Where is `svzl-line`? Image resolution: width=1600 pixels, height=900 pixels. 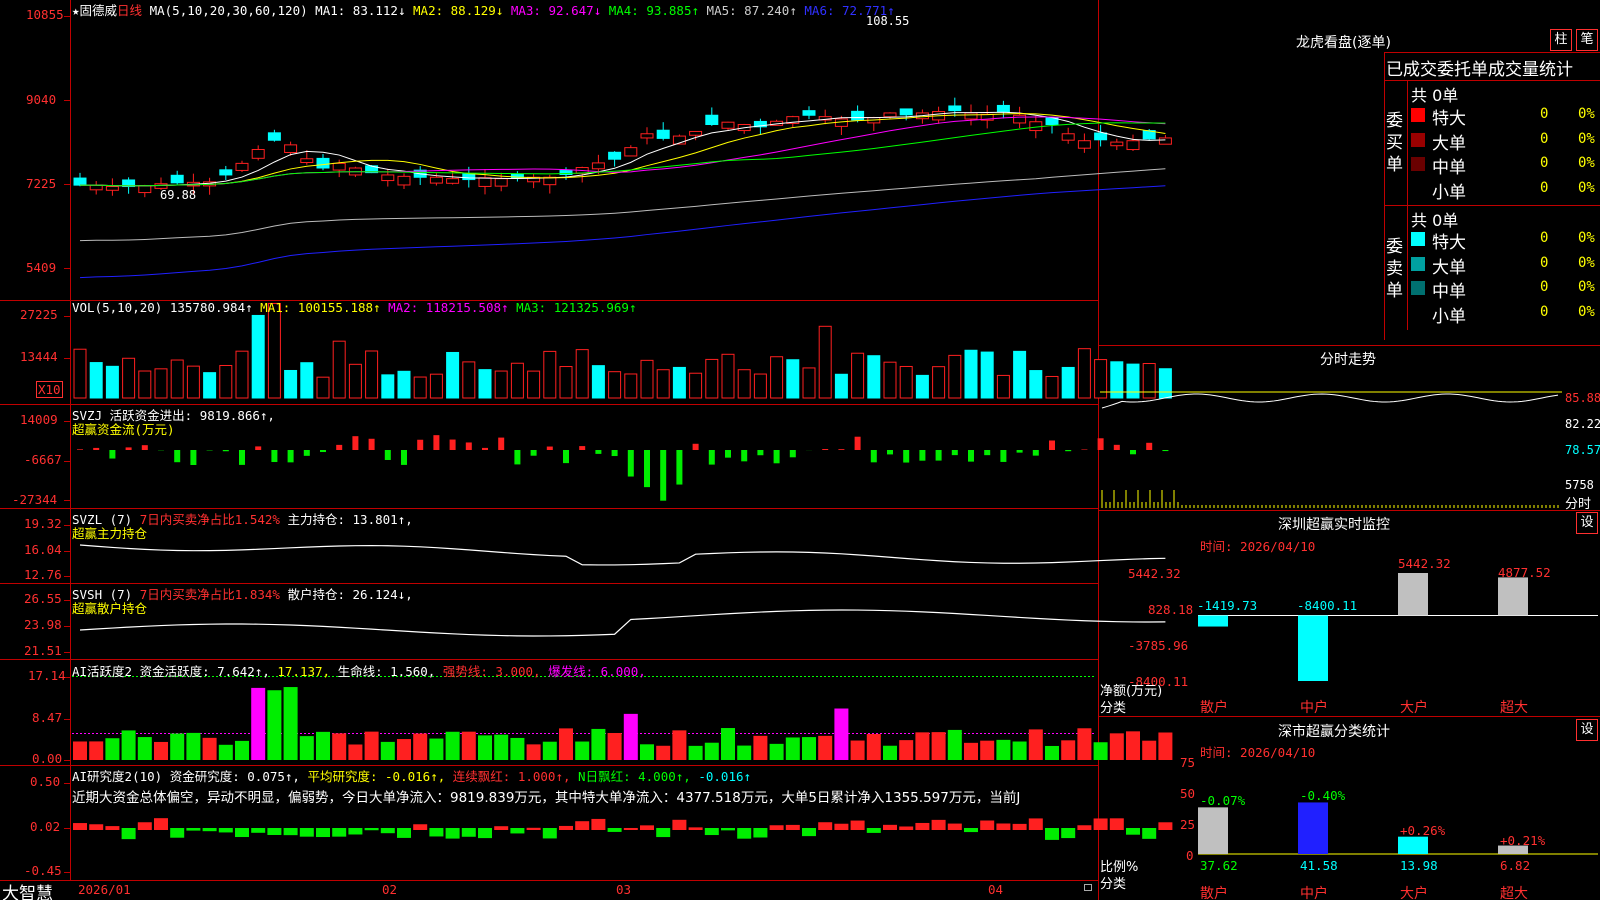
svzl-line is located at coordinates (622, 555).